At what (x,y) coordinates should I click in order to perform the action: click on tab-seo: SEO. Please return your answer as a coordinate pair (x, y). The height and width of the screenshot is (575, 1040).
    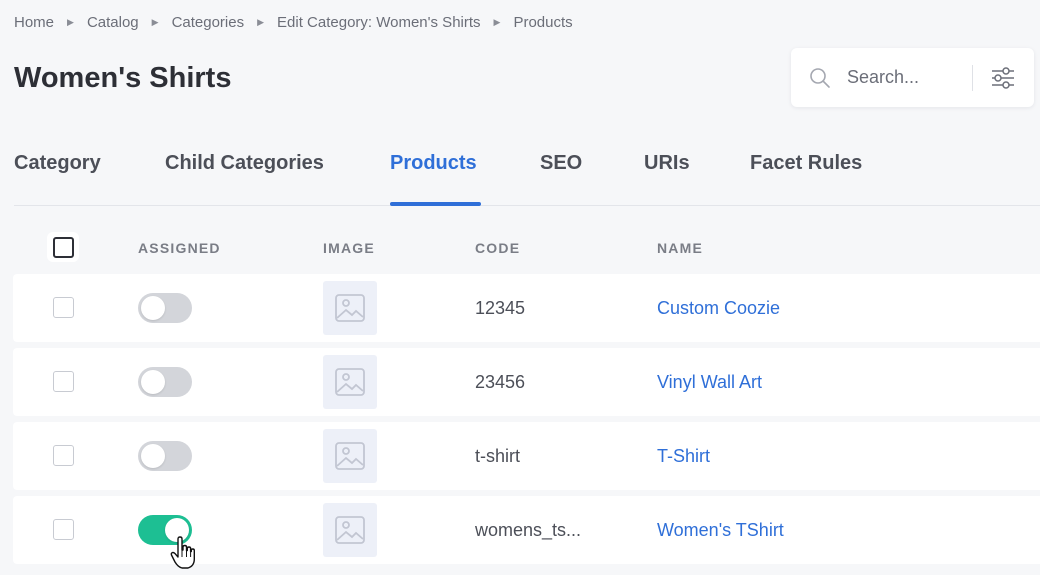
    Looking at the image, I should click on (561, 163).